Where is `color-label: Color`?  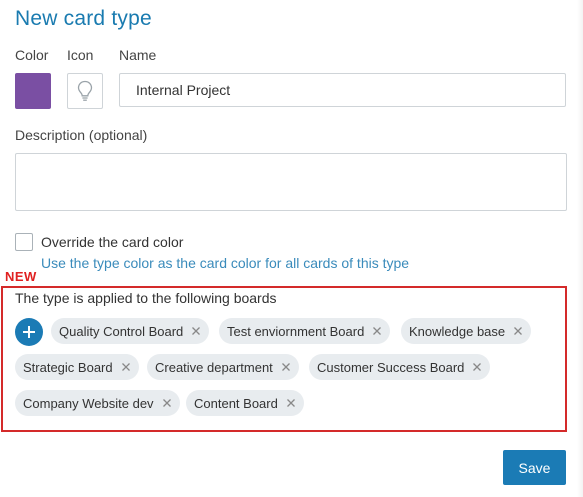 color-label: Color is located at coordinates (32, 55).